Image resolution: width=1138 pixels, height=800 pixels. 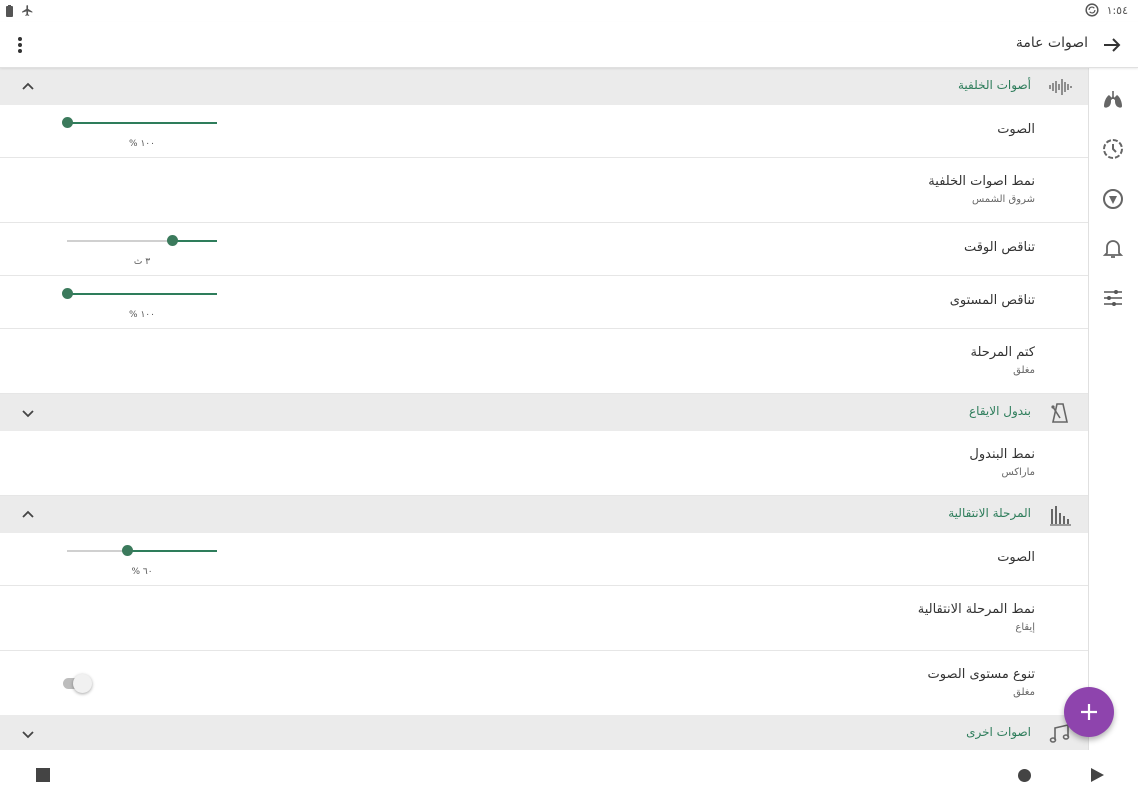 I want to click on play-button, so click(x=1097, y=775).